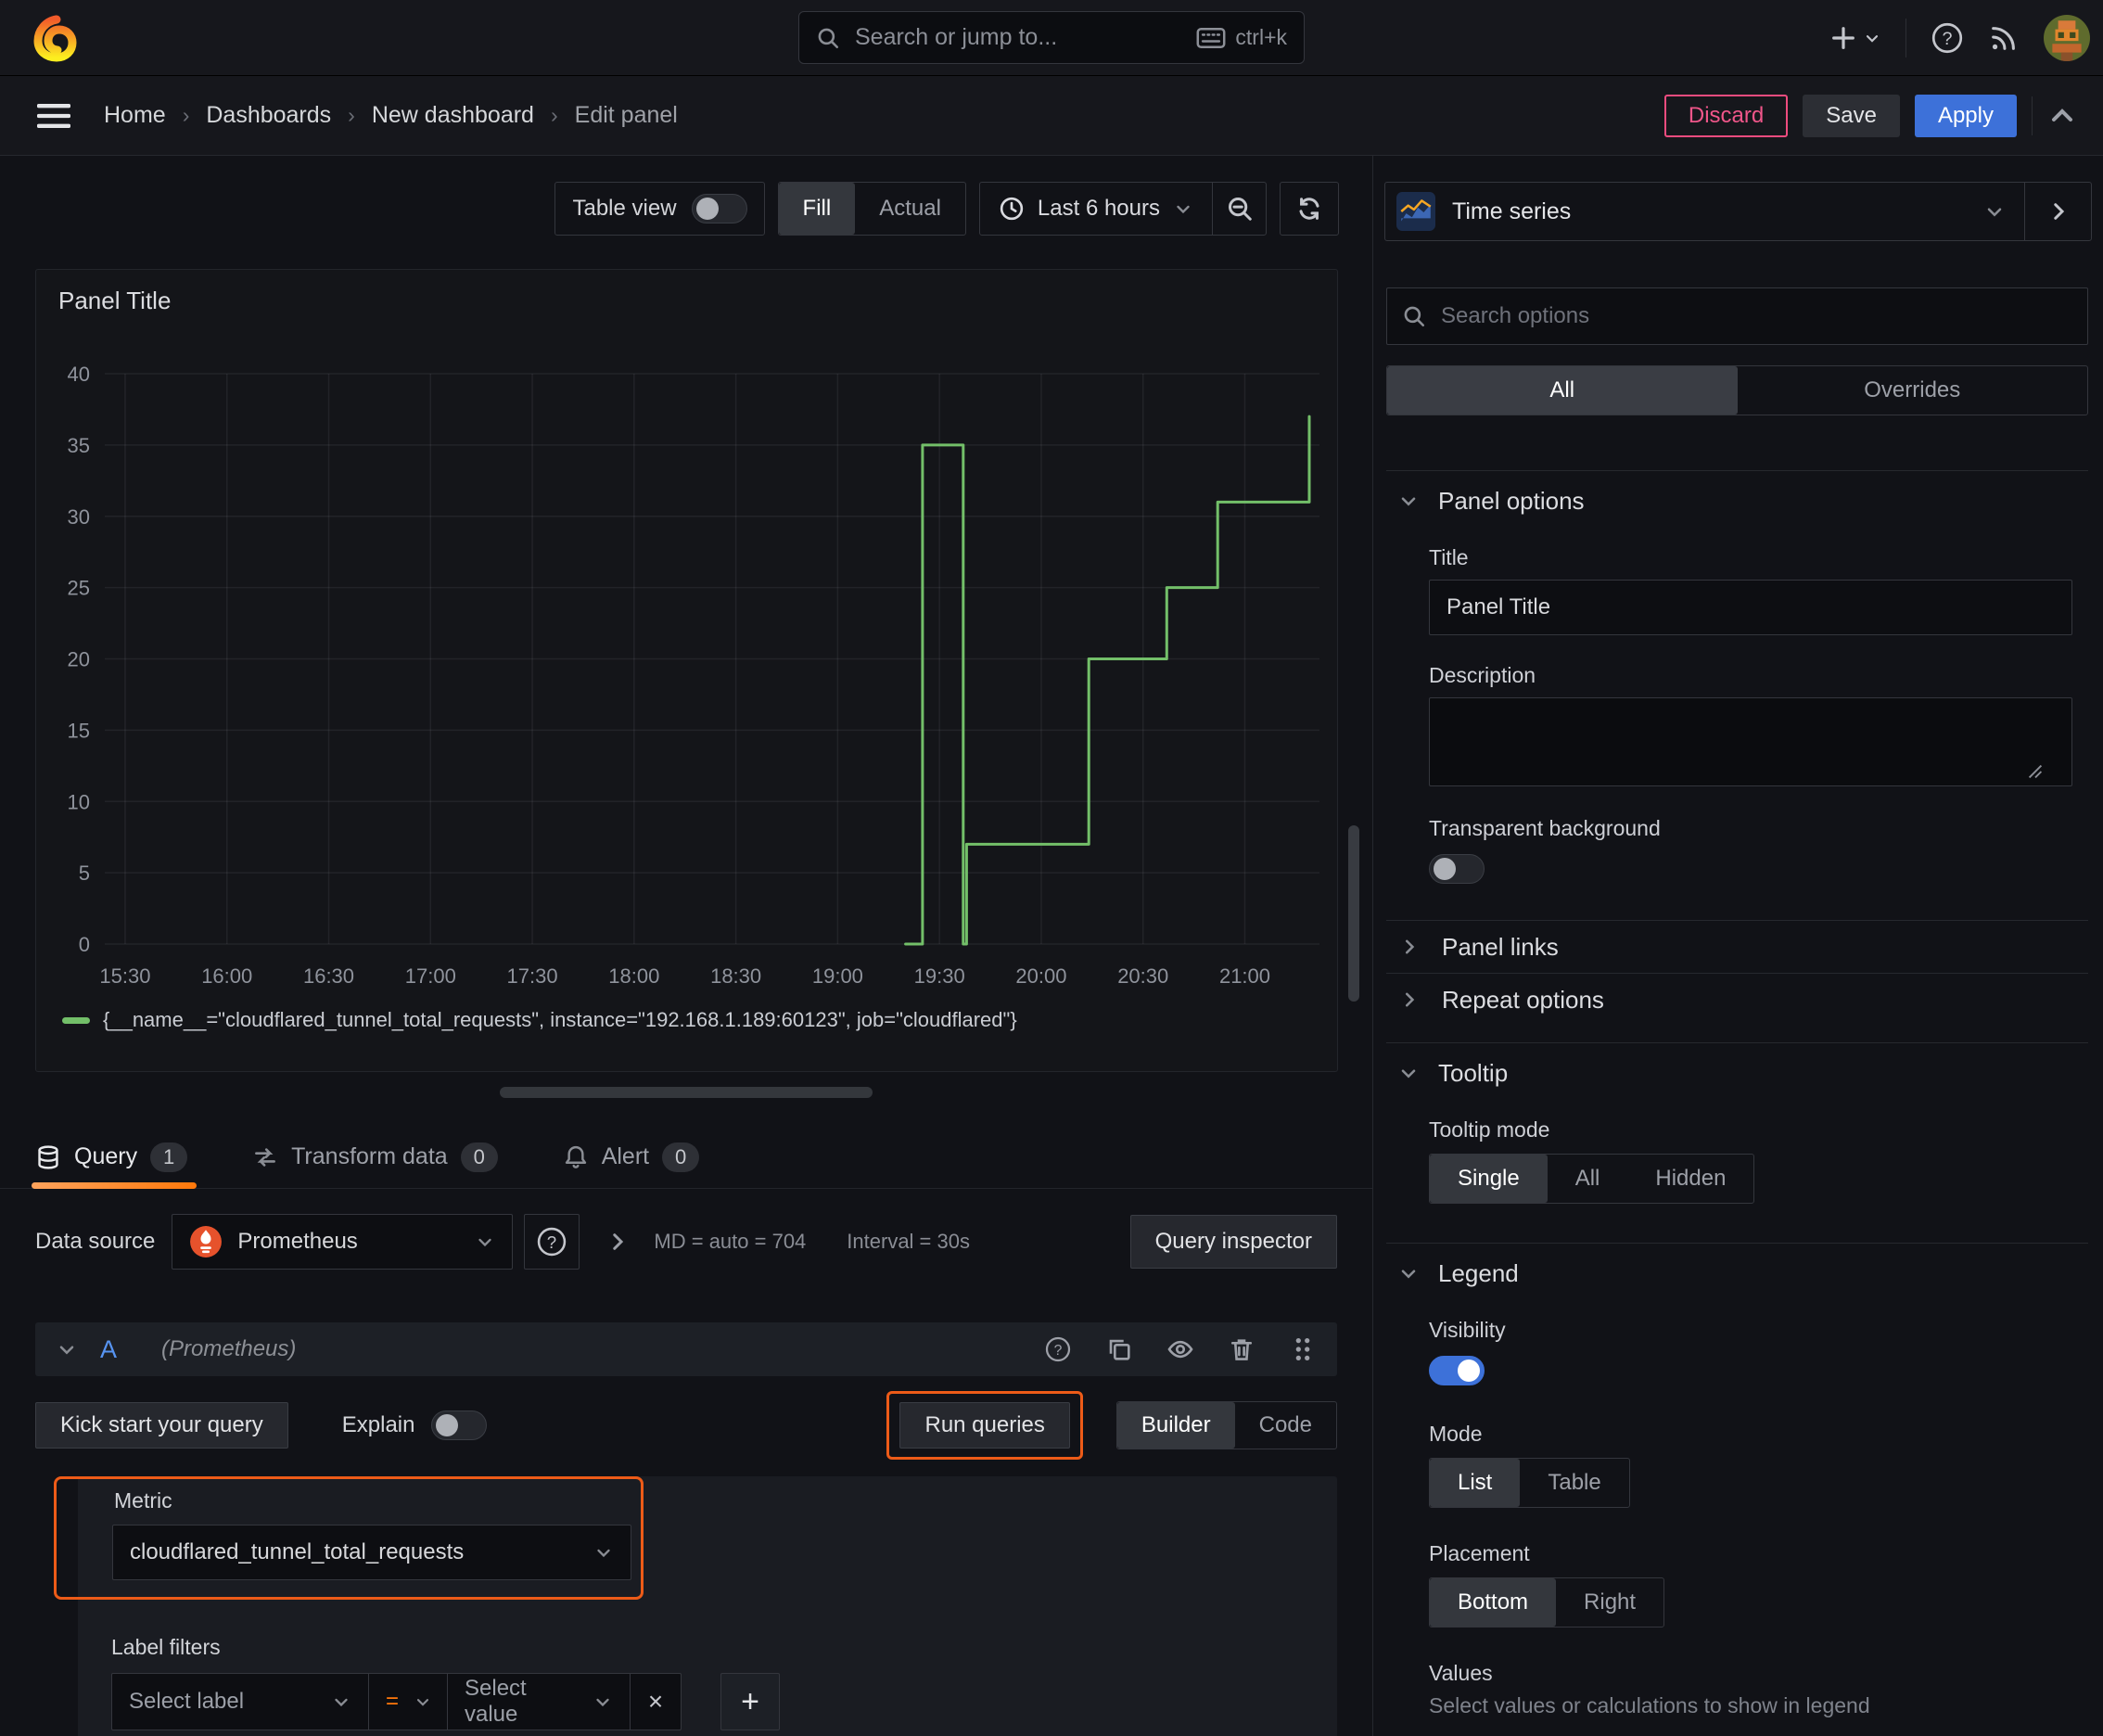 The height and width of the screenshot is (1736, 2103). What do you see at coordinates (1479, 1553) in the screenshot?
I see `legend-placement-label: Placement` at bounding box center [1479, 1553].